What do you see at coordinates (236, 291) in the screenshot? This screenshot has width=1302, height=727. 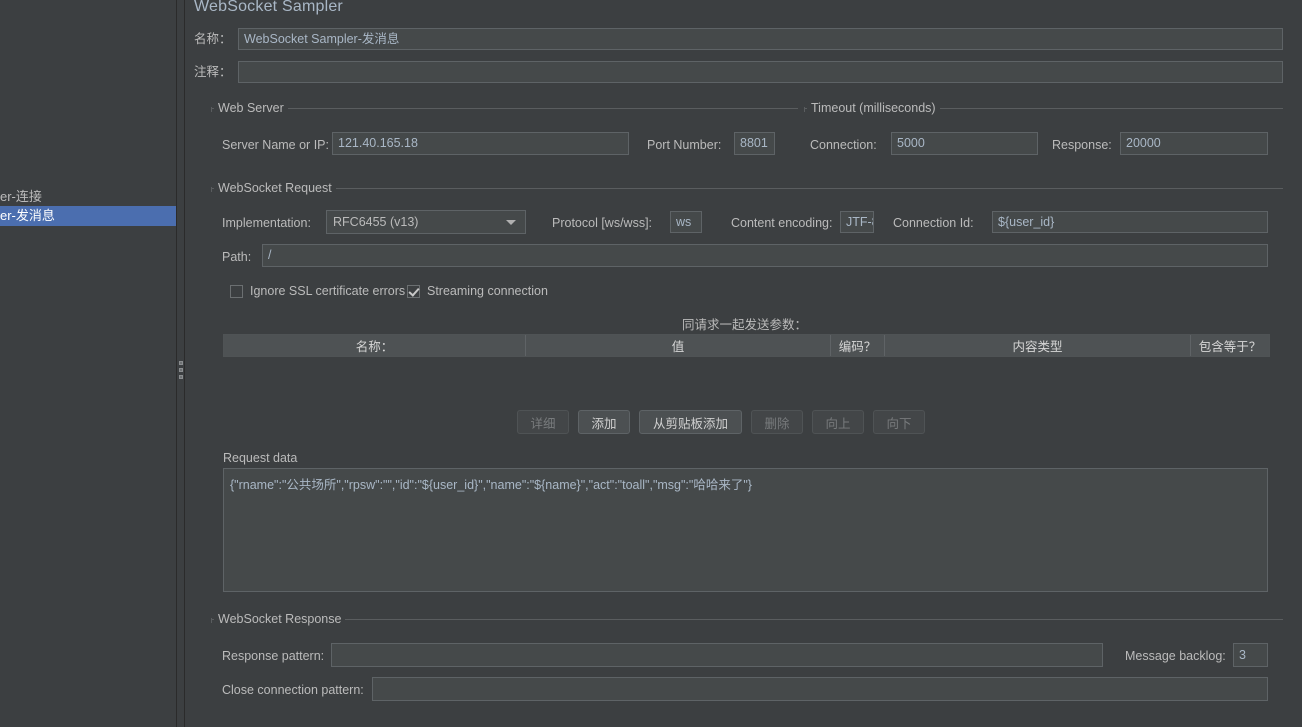 I see `checkbox-icon` at bounding box center [236, 291].